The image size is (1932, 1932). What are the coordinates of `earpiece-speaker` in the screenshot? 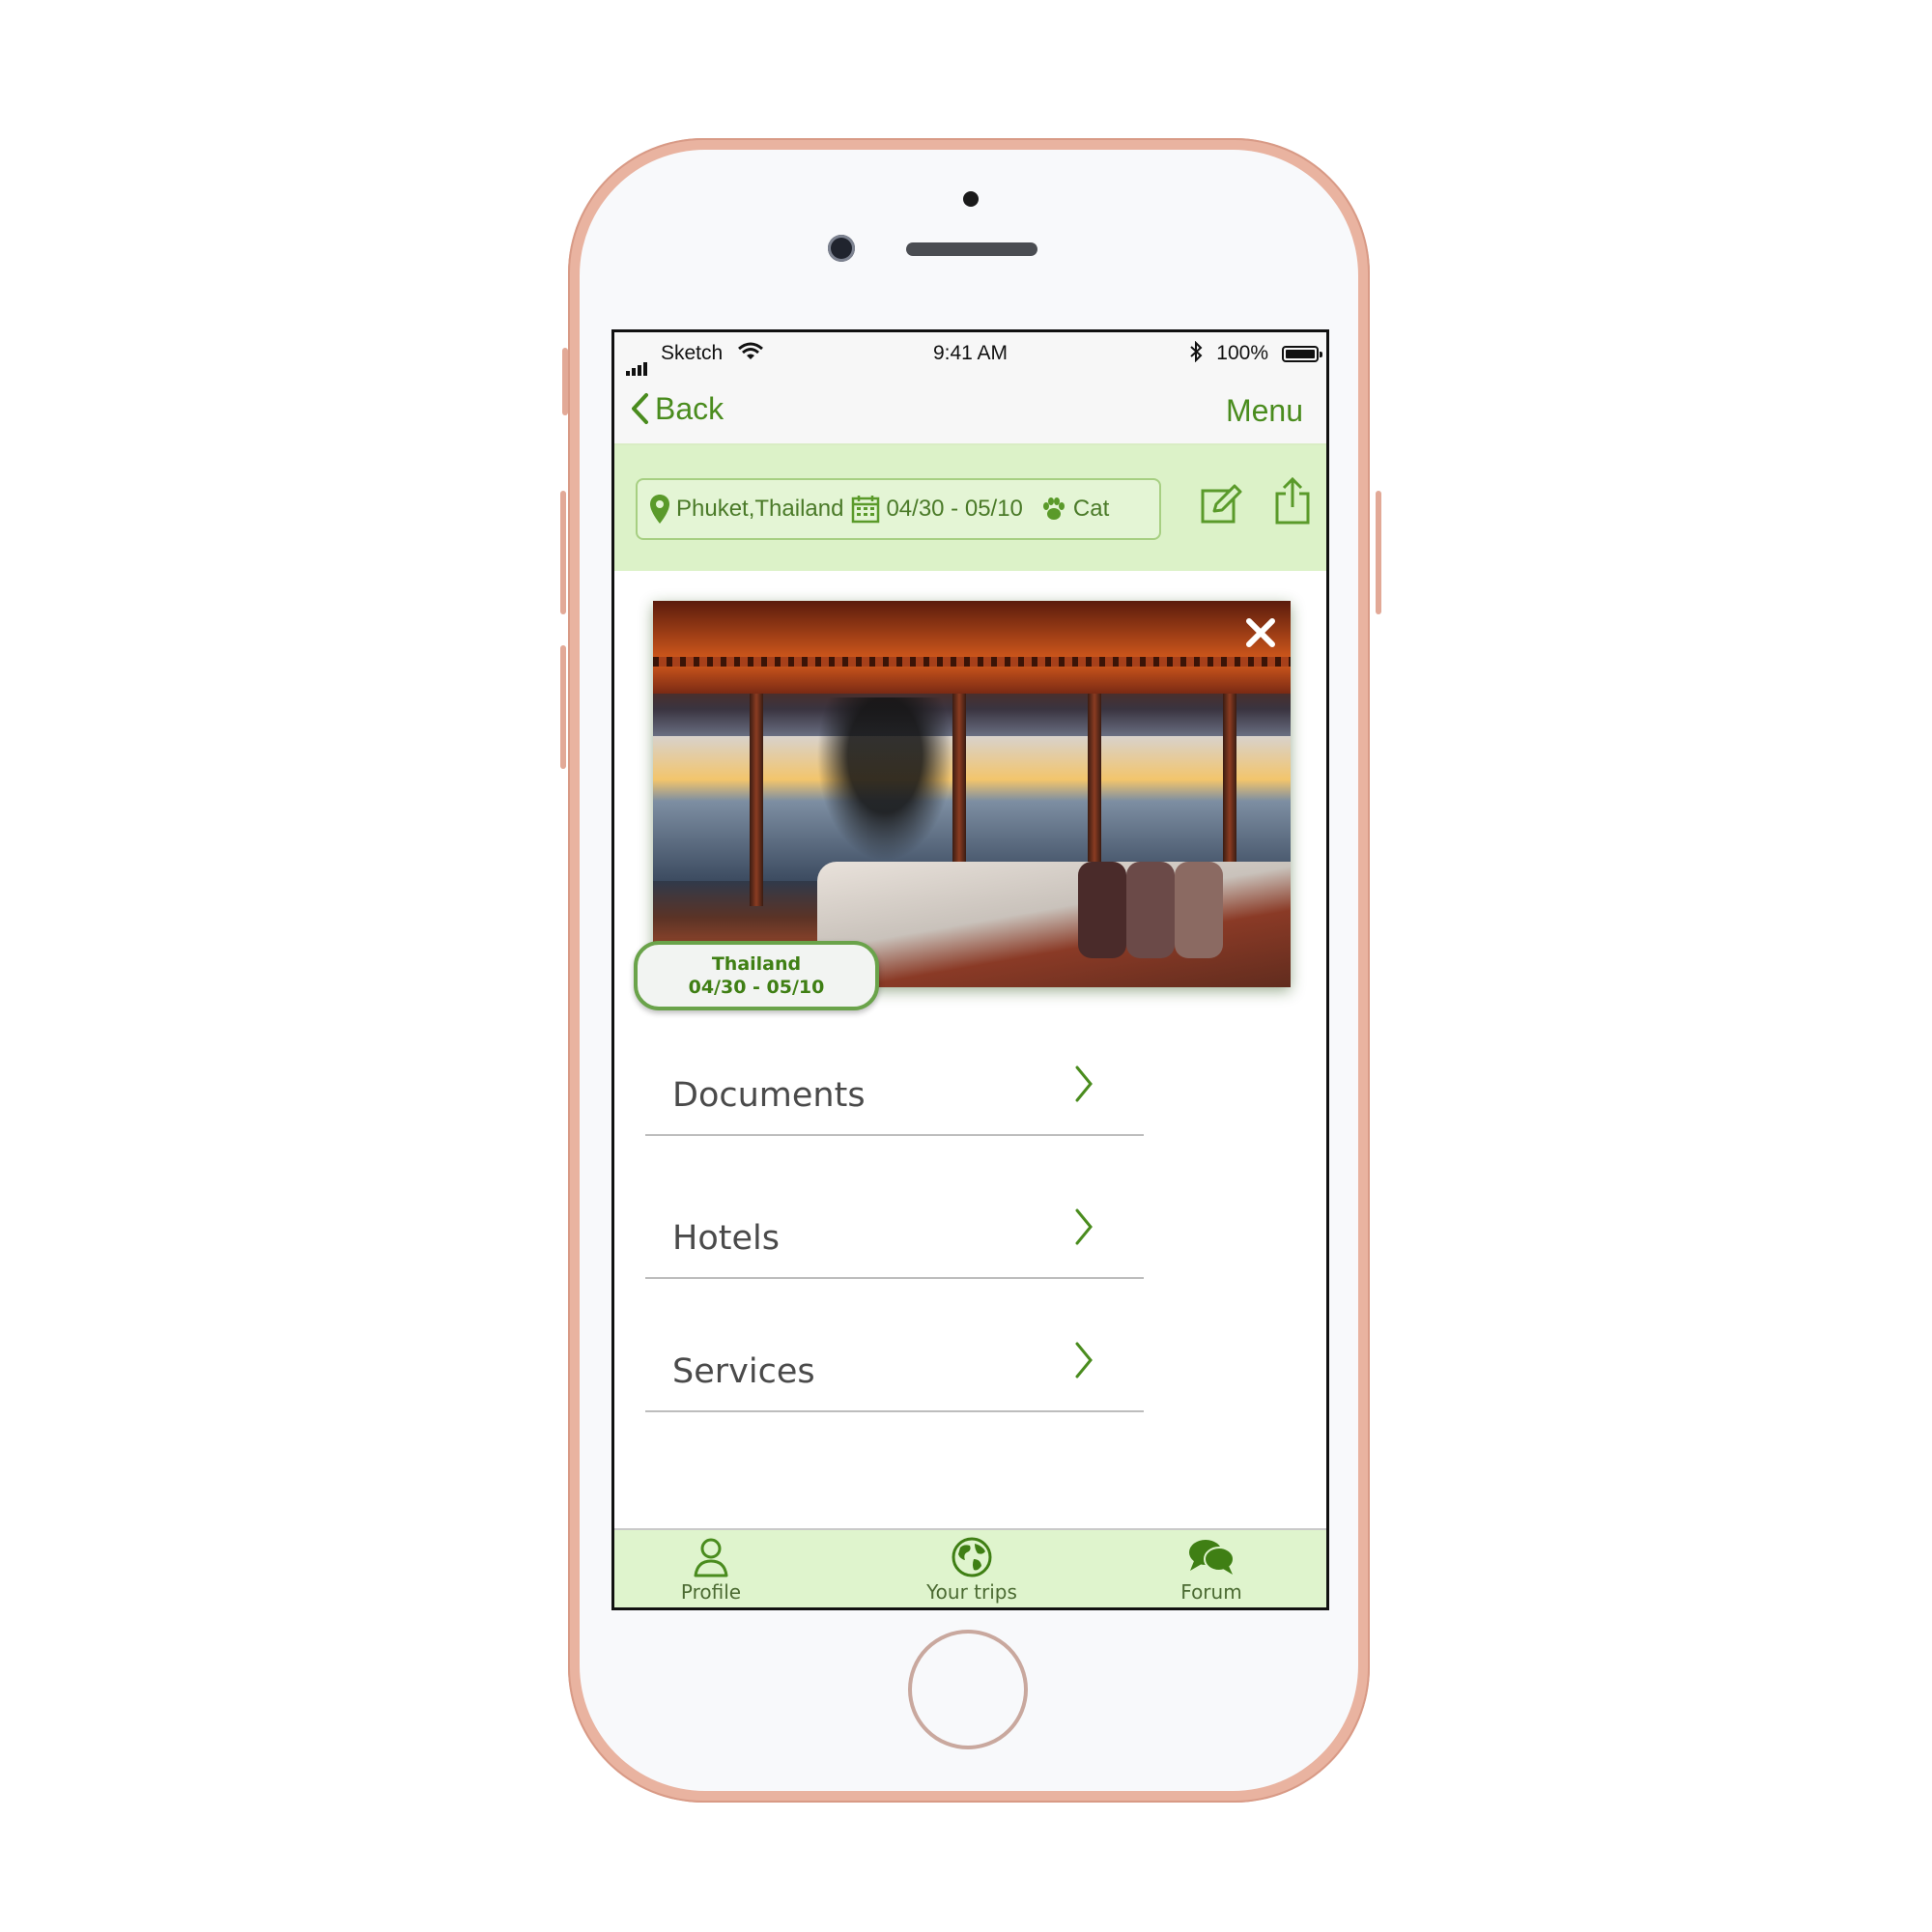 It's located at (971, 249).